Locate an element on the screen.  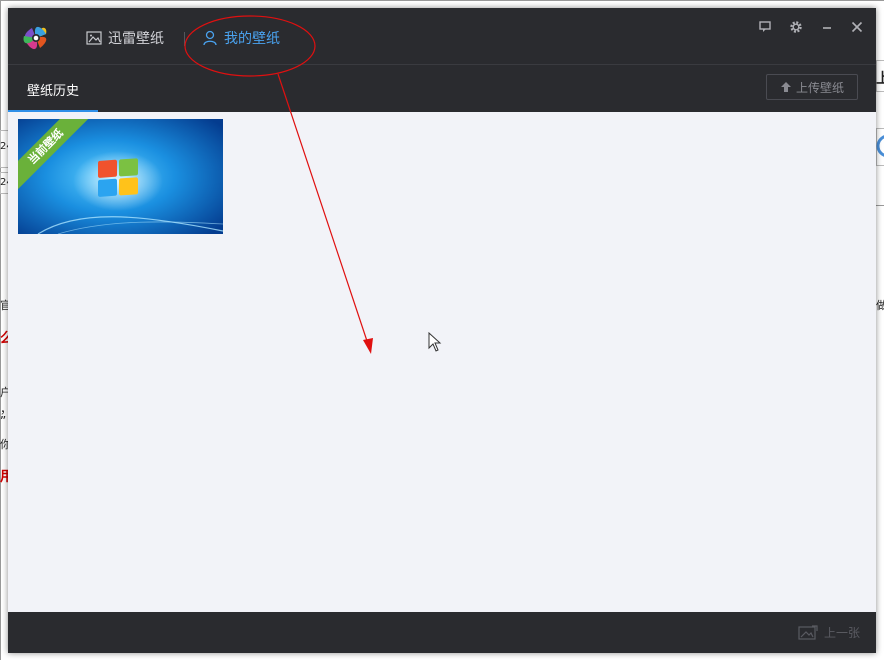
bg-text-fragment: 上 is located at coordinates (880, 79).